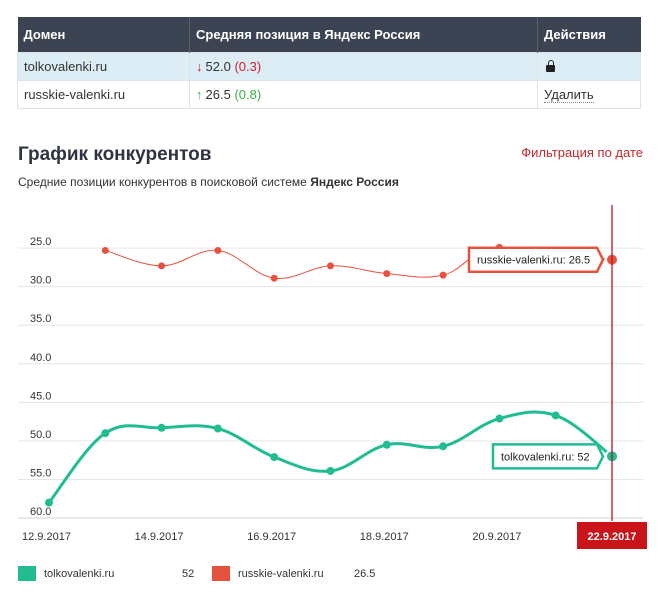 This screenshot has height=598, width=663. I want to click on header-position: Средняя позиция в Яндекс Россия, so click(363, 34).